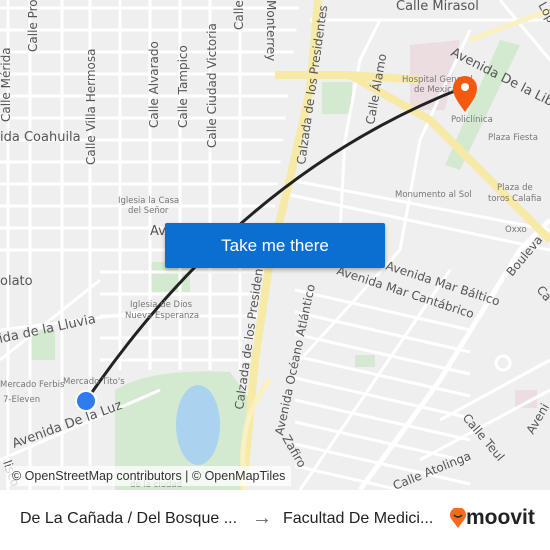 The width and height of the screenshot is (550, 550). I want to click on street-label: ida Coahuila, so click(40, 137).